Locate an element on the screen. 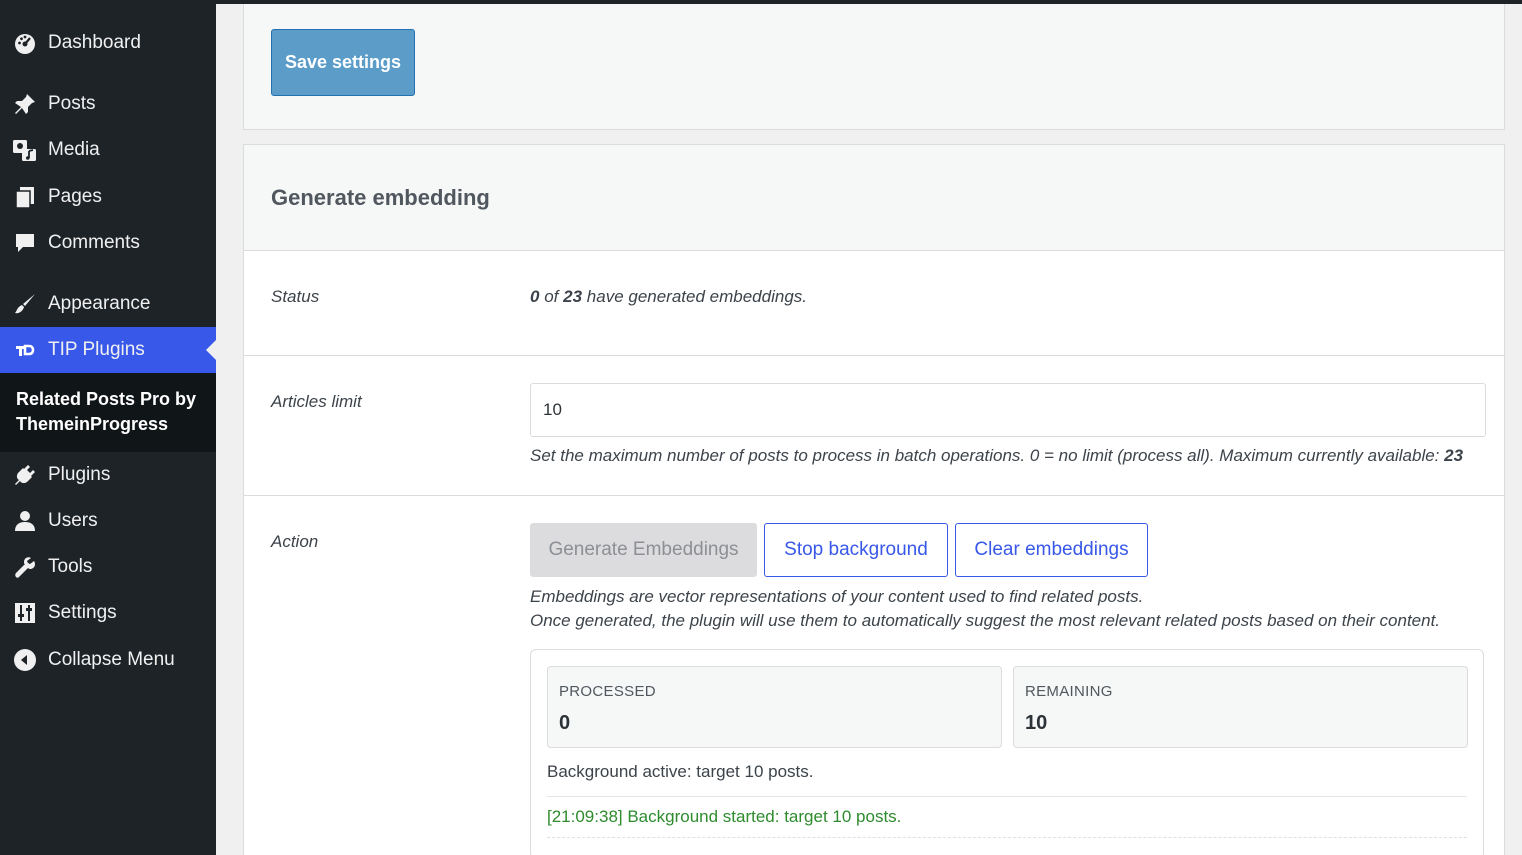 The width and height of the screenshot is (1522, 855). section-header: Generate embedding is located at coordinates (874, 198).